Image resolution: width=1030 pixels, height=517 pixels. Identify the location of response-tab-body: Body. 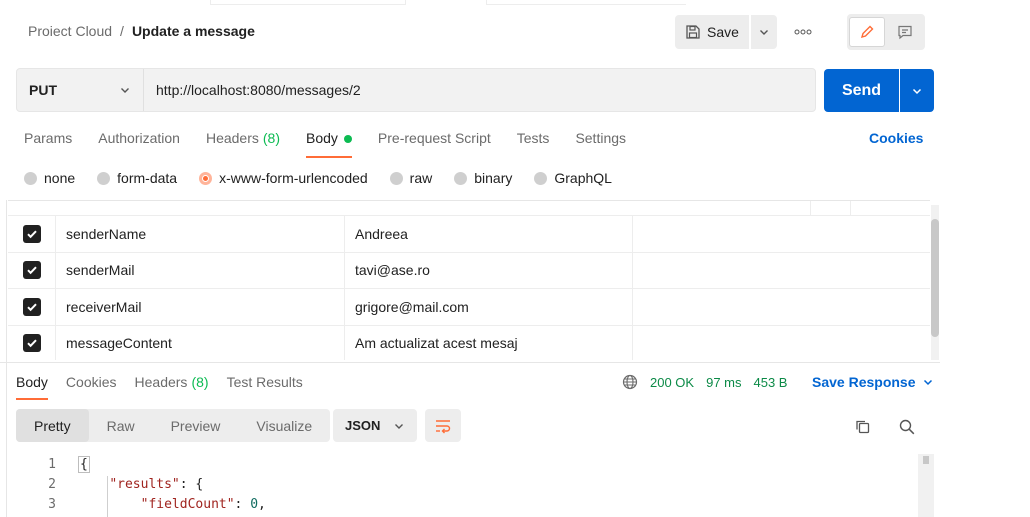
(32, 387).